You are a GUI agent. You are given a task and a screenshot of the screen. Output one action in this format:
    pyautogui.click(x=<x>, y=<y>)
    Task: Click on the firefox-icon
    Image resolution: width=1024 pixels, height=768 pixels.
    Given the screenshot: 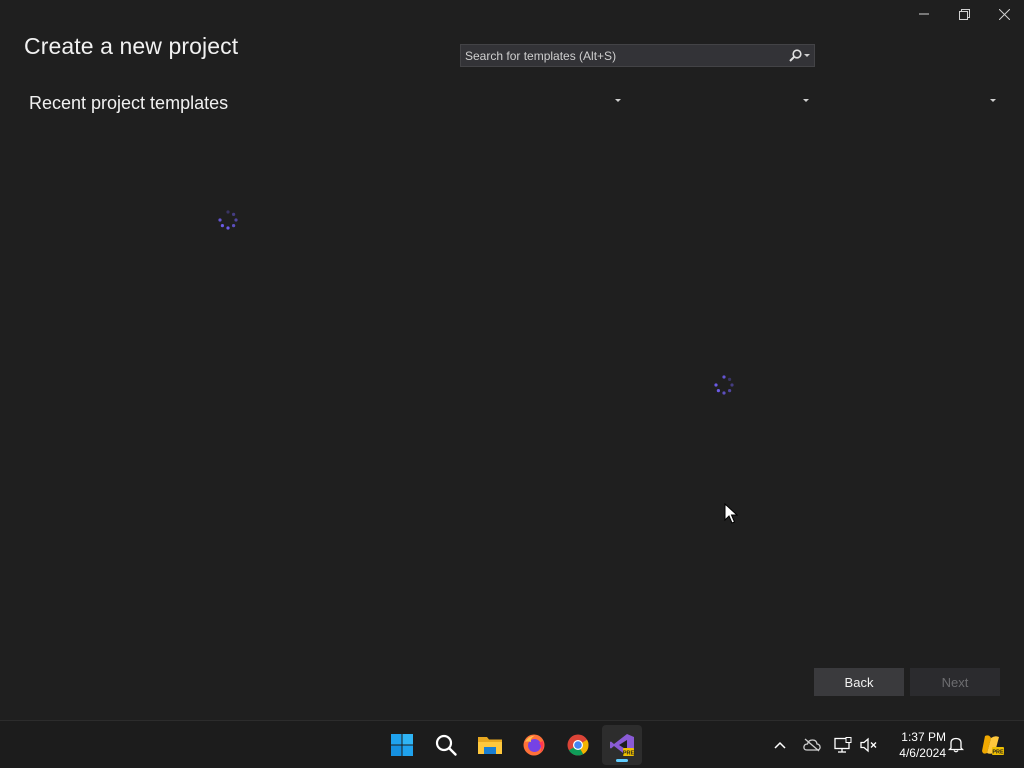 What is the action you would take?
    pyautogui.click(x=534, y=745)
    